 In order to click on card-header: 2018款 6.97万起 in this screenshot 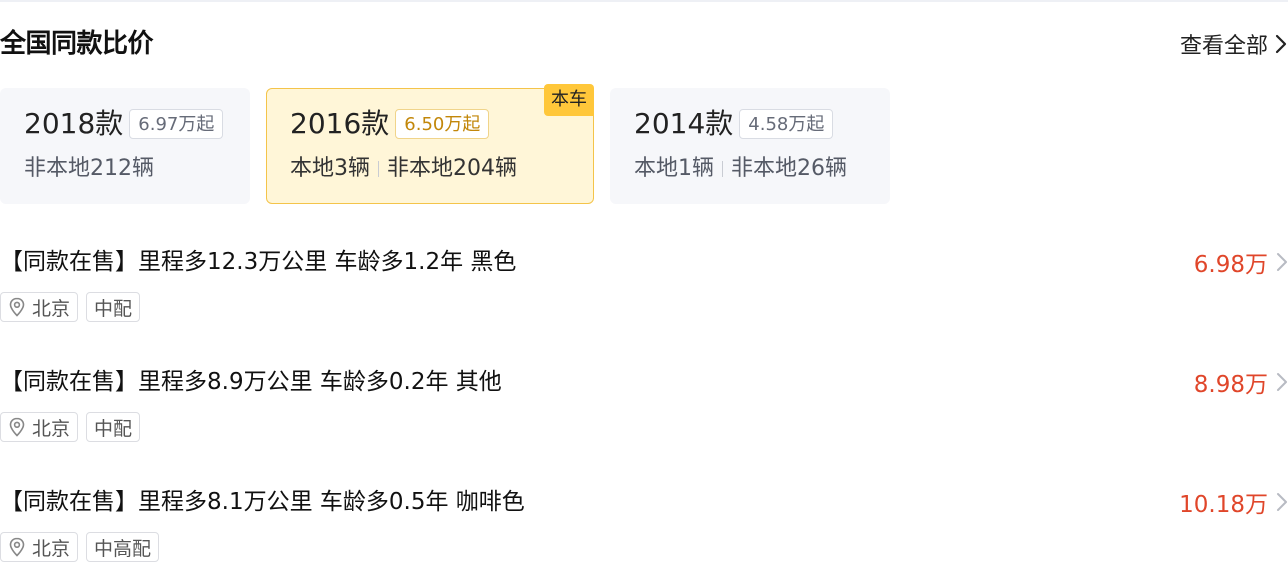, I will do `click(124, 124)`.